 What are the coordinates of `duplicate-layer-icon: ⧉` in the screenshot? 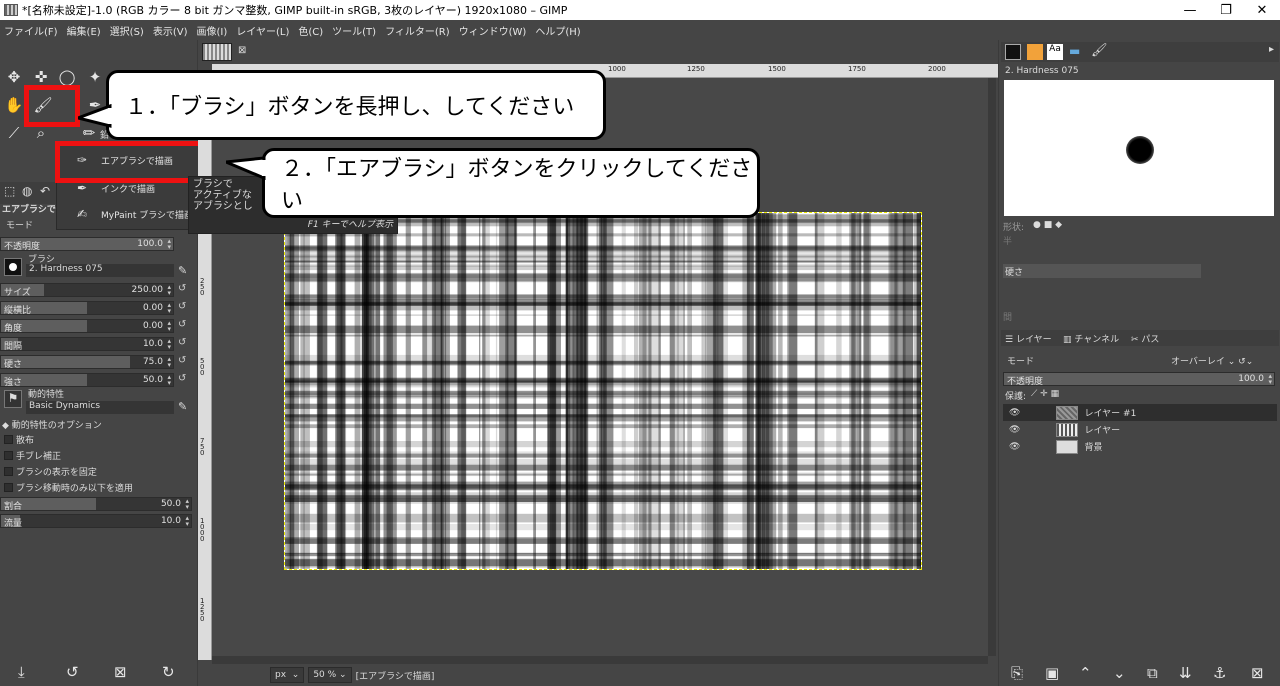 It's located at (1152, 673).